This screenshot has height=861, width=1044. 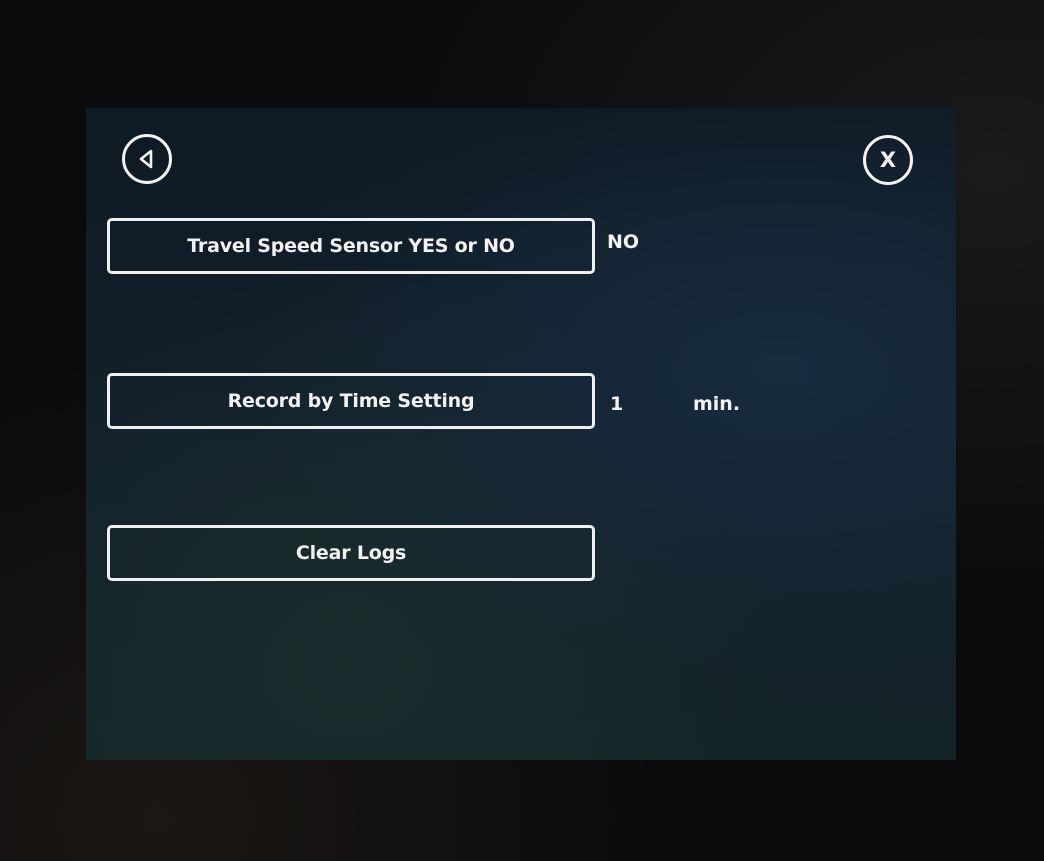 I want to click on travel-speed-sensor-value: NO, so click(x=623, y=242).